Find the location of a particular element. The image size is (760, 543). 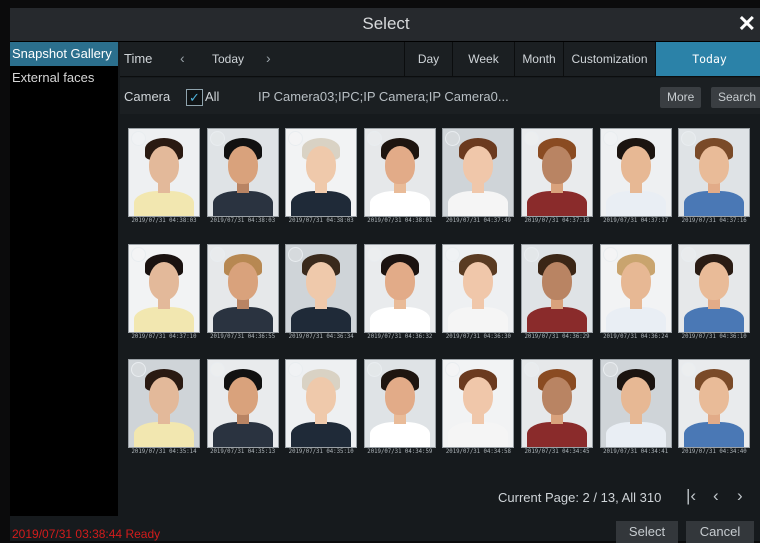

snapshot-timestamp: 2019/07/31 04:35:10 is located at coordinates (321, 452).